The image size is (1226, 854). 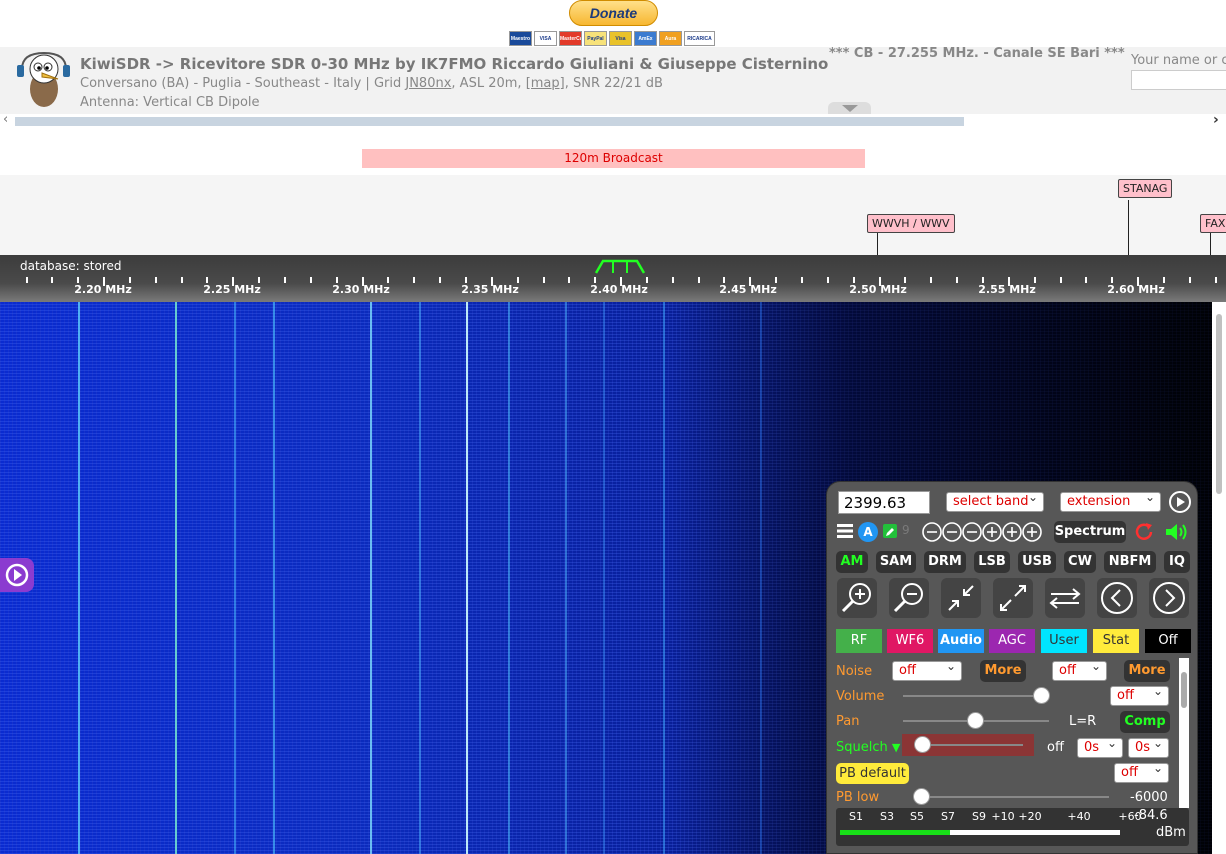 I want to click on passband-default-button: PB default, so click(x=872, y=773).